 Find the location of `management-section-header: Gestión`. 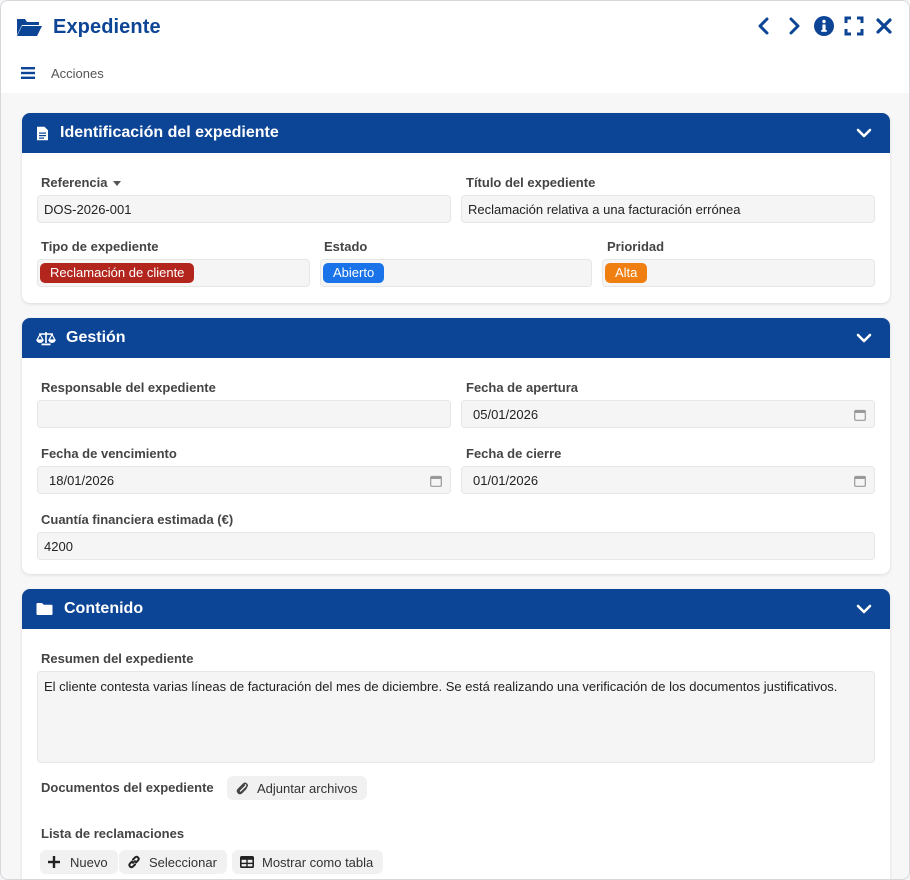

management-section-header: Gestión is located at coordinates (456, 338).